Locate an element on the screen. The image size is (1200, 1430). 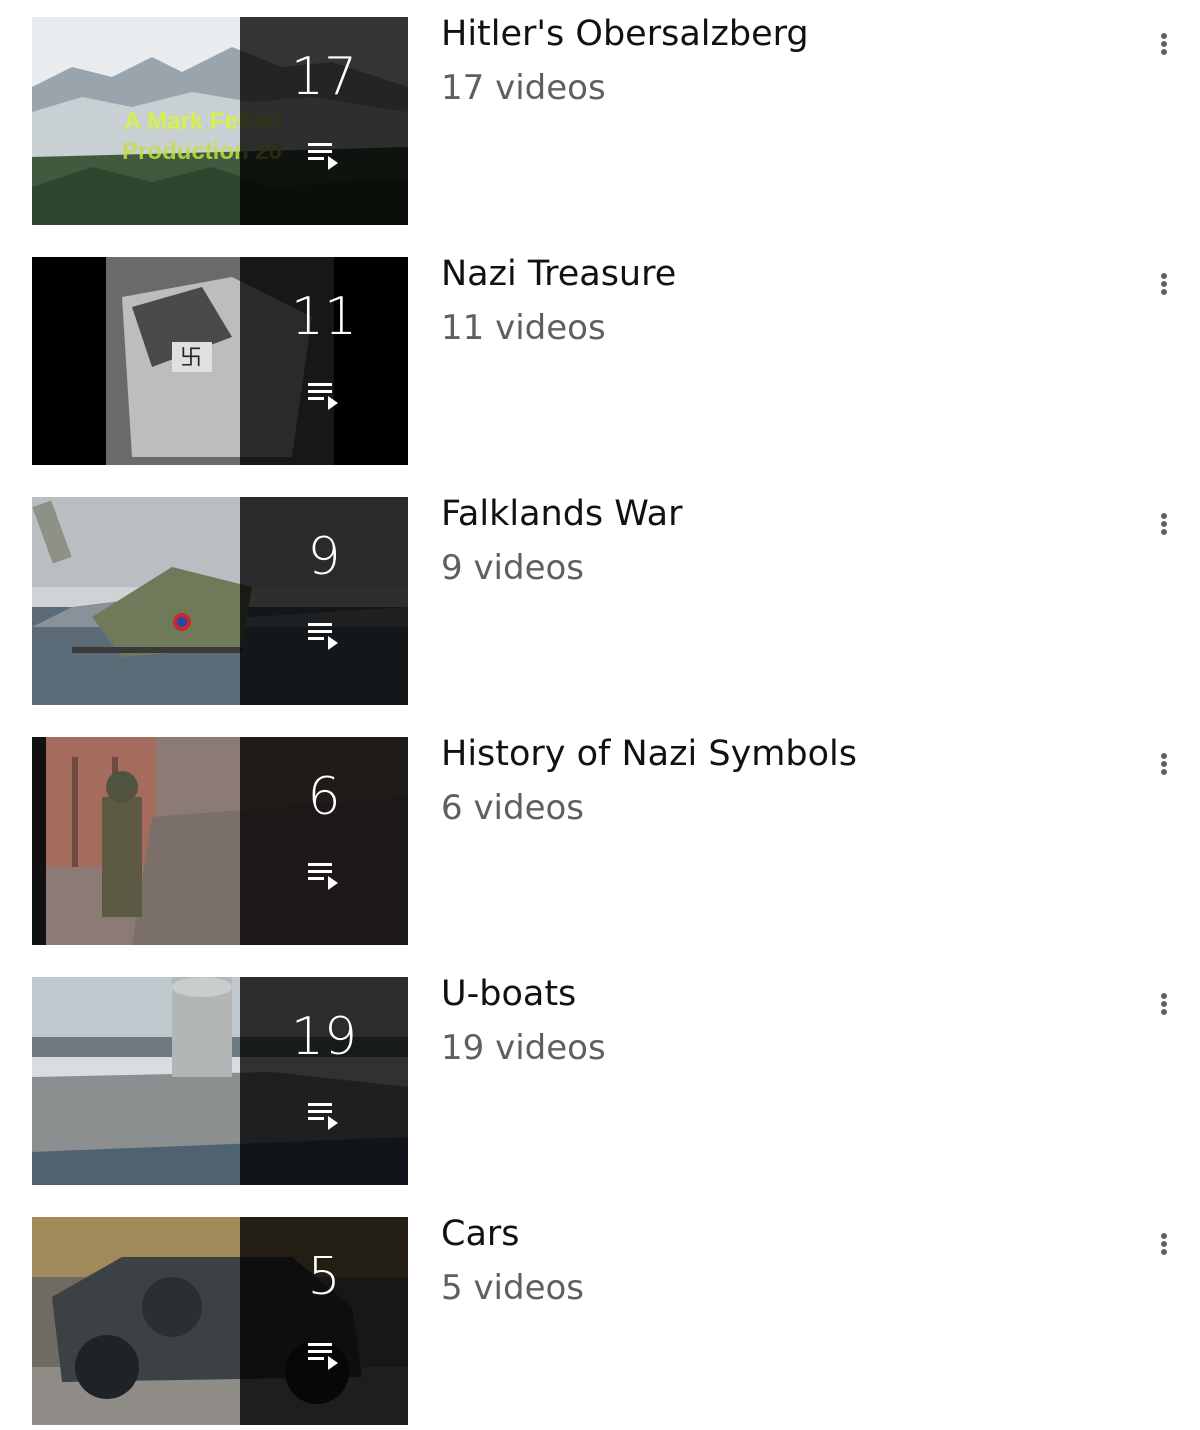
video-count: 9 is located at coordinates (324, 557).